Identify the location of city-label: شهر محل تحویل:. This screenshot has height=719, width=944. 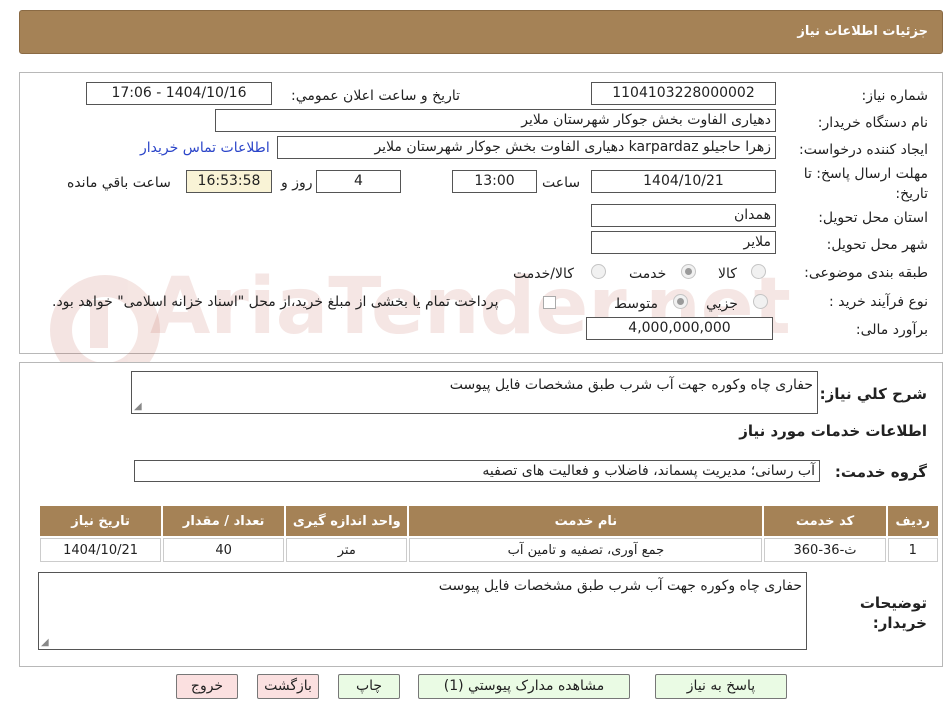
(877, 245).